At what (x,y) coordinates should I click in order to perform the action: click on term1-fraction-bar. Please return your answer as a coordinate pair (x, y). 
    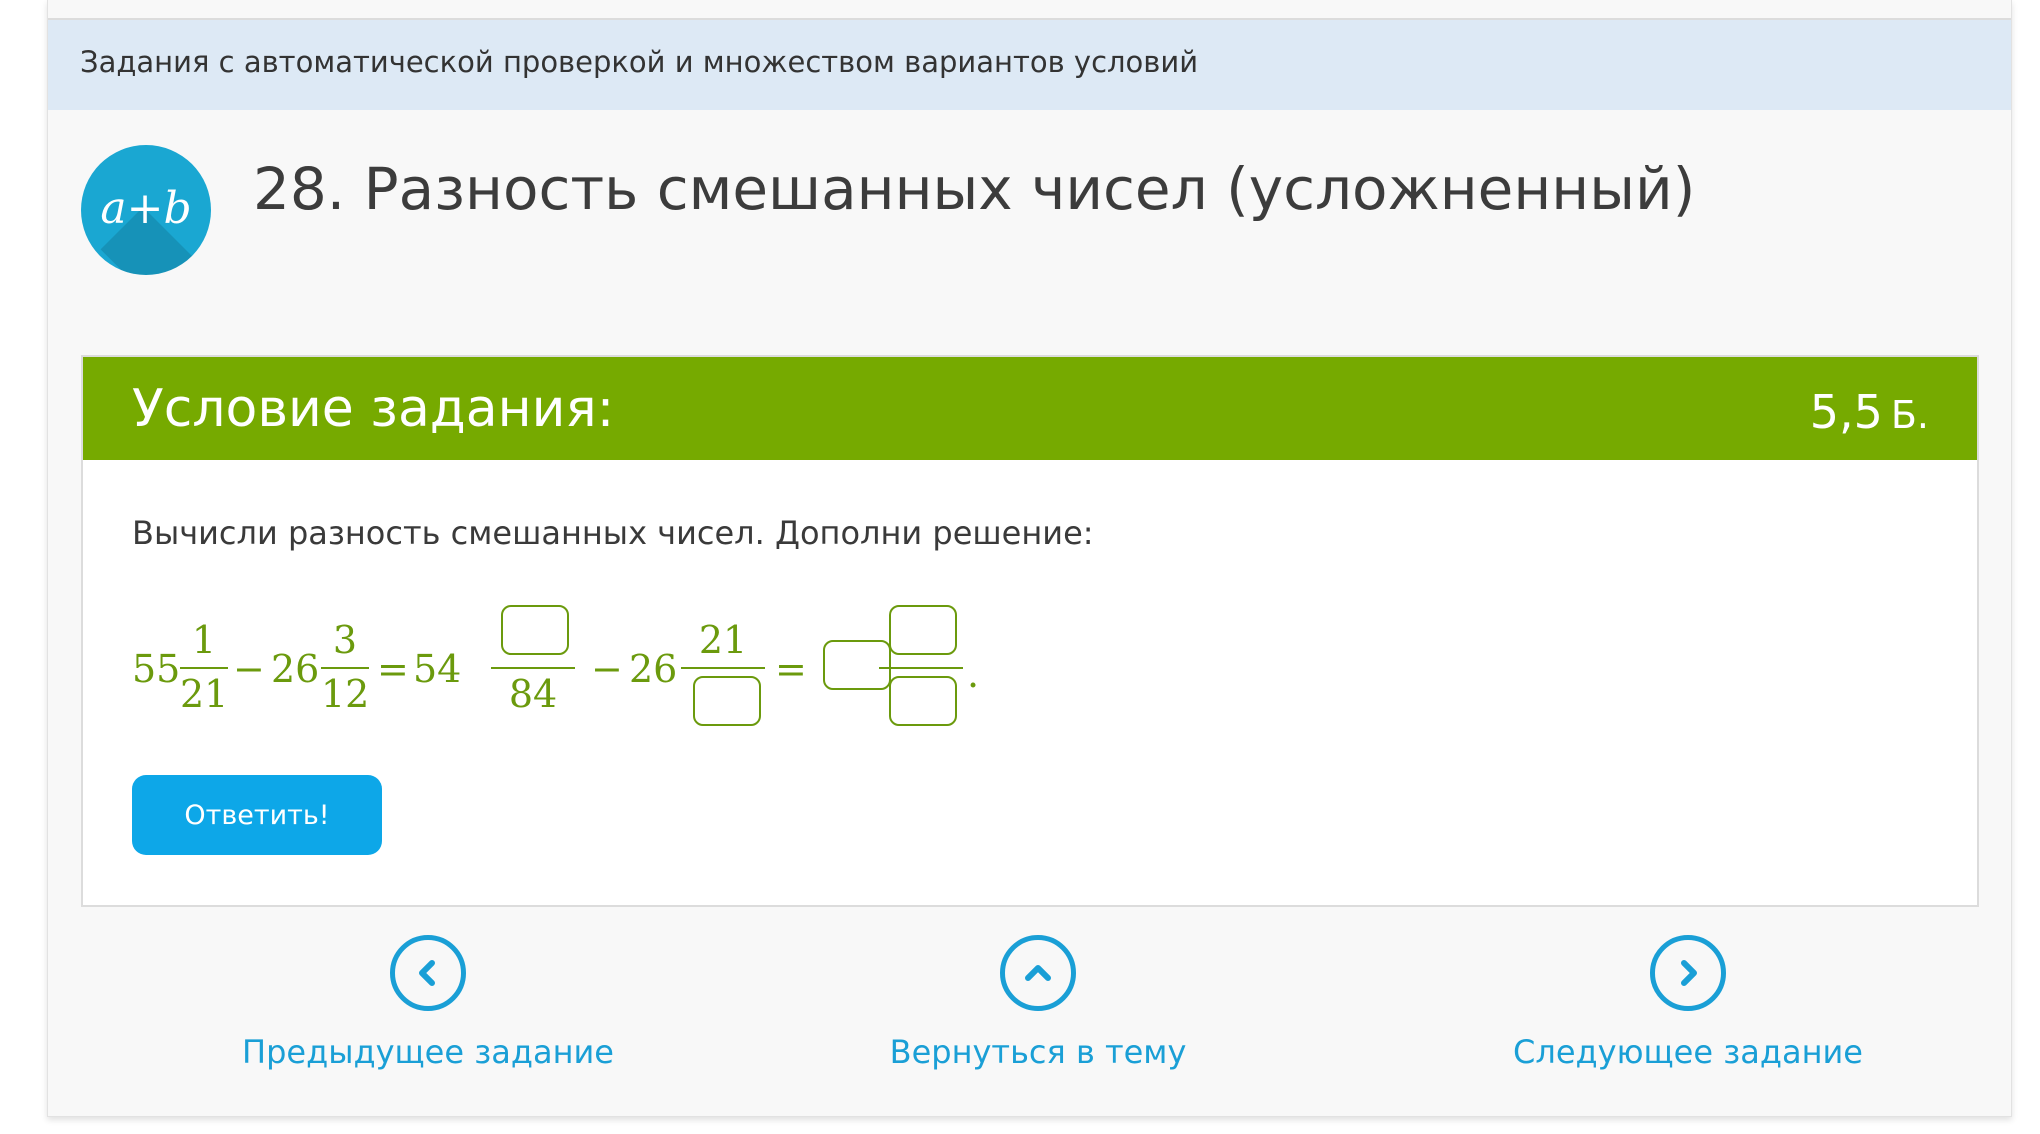
    Looking at the image, I should click on (204, 668).